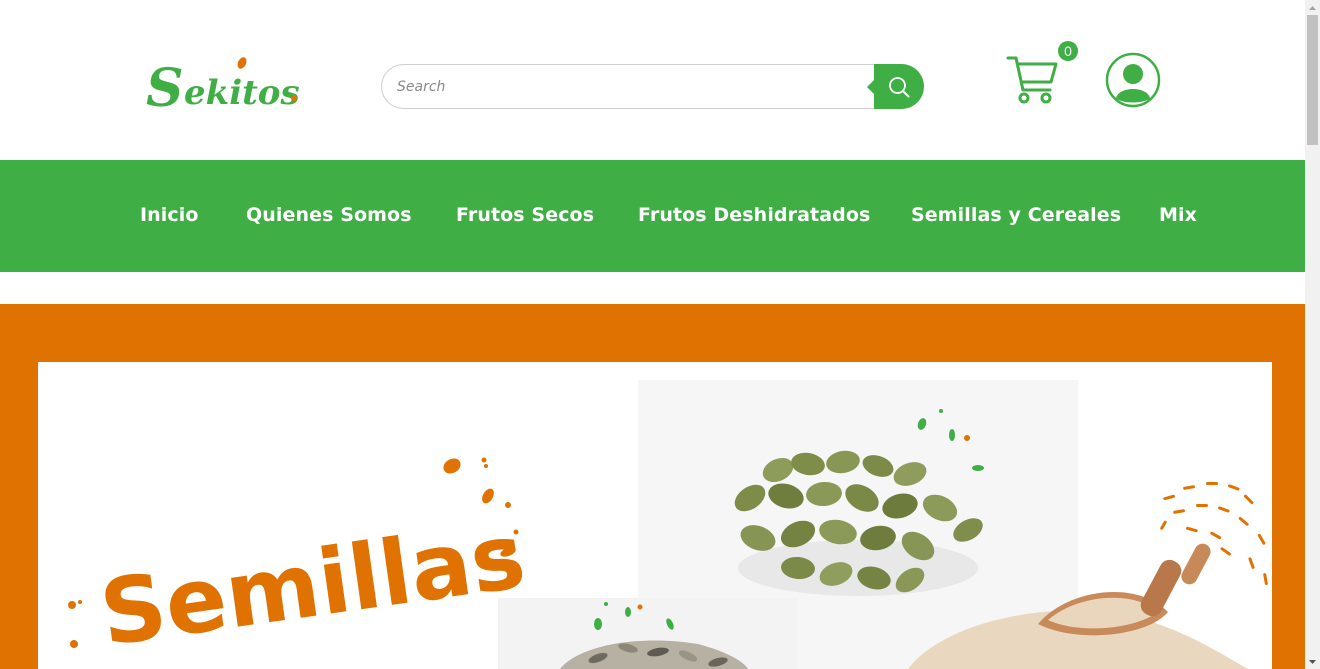 This screenshot has height=669, width=1320. Describe the element at coordinates (1016, 215) in the screenshot. I see `nav-item-semillas-cereales: Semillas y Cereales` at that location.